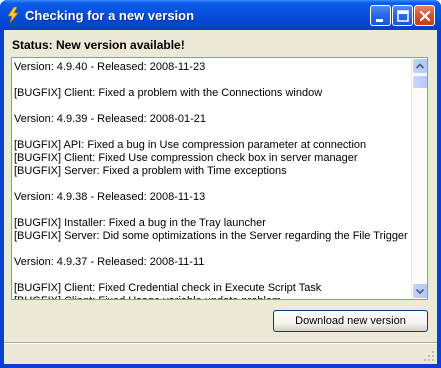  Describe the element at coordinates (429, 356) in the screenshot. I see `resize-grip-icon` at that location.